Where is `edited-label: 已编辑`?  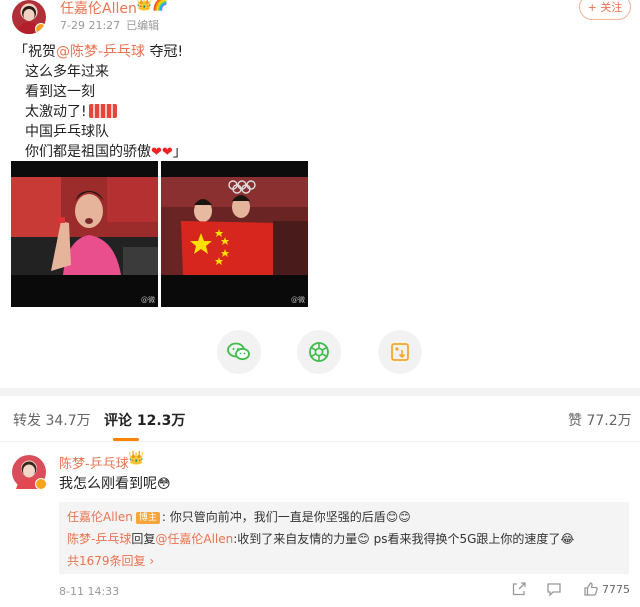 edited-label: 已编辑 is located at coordinates (143, 25).